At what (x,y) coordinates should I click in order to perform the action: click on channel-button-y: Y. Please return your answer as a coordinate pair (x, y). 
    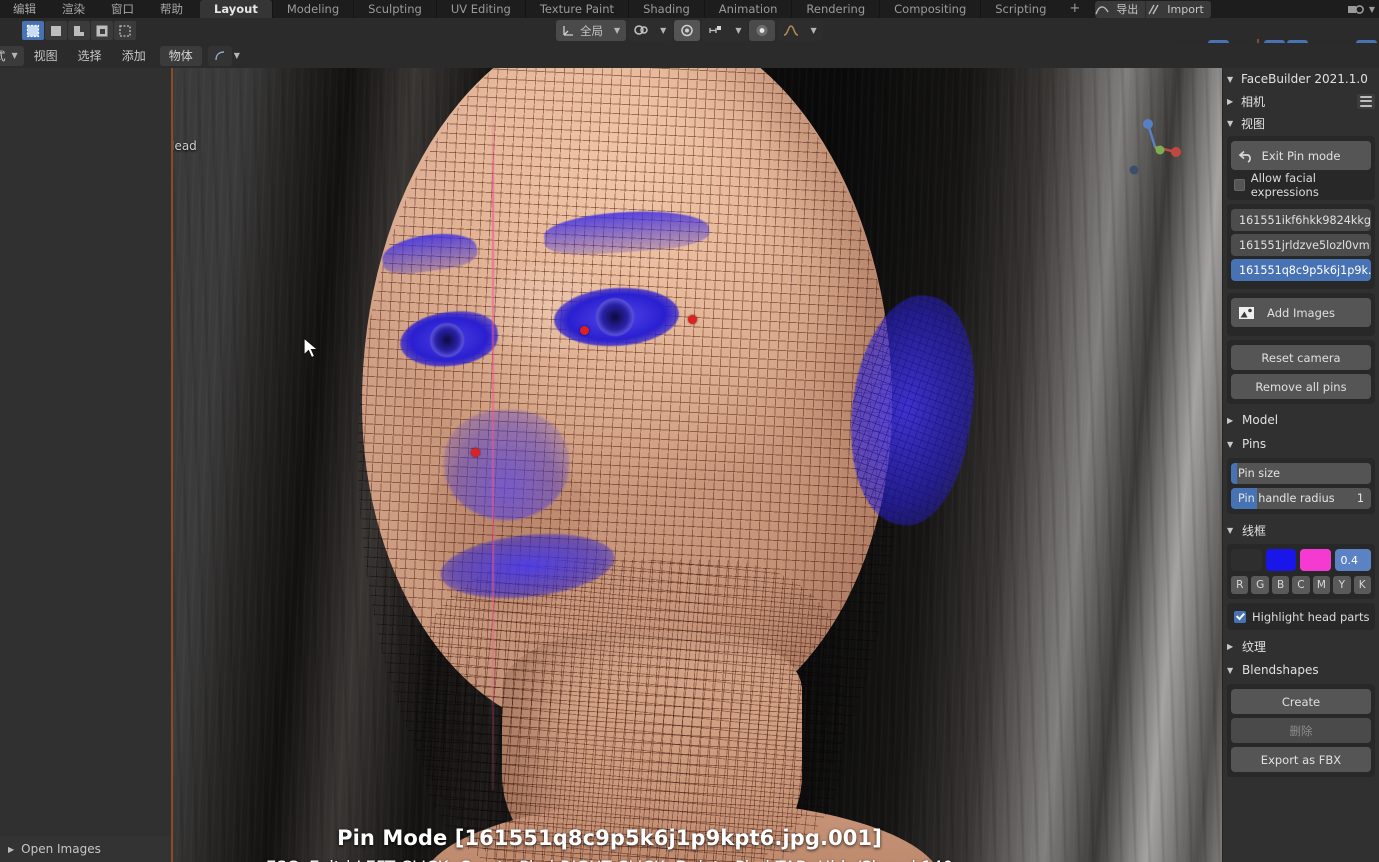
    Looking at the image, I should click on (1342, 585).